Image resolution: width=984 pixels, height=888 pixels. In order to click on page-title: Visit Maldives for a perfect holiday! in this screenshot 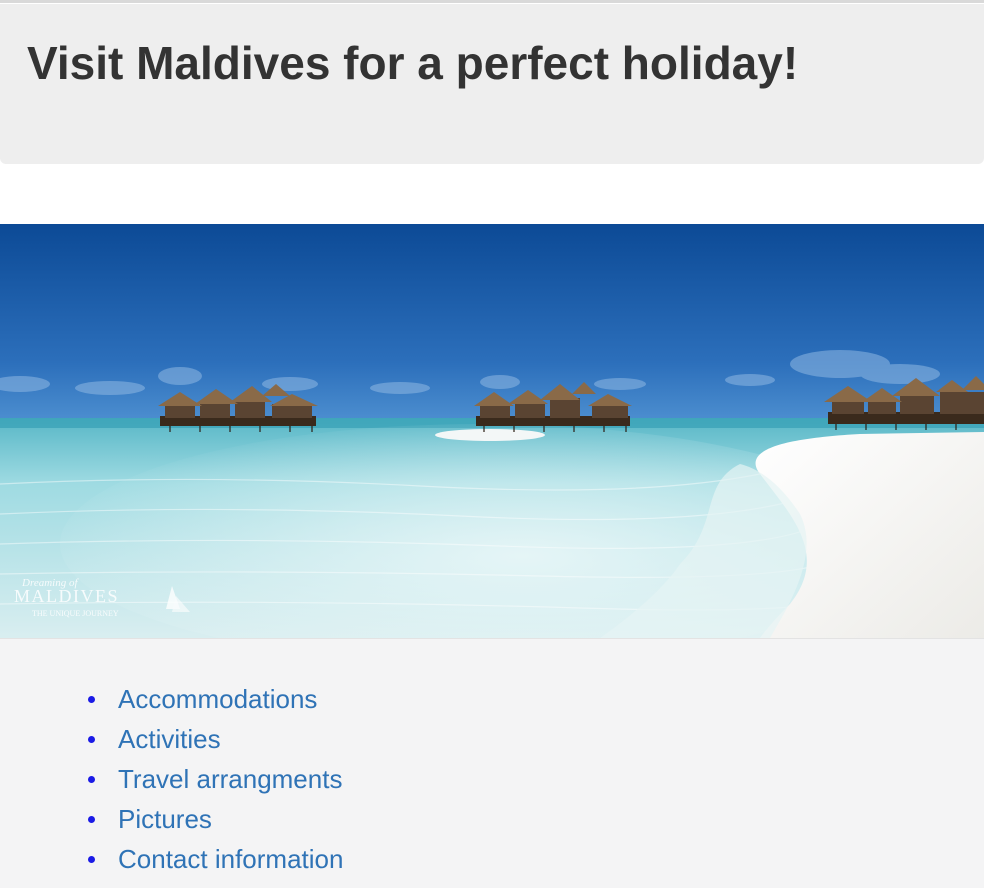, I will do `click(413, 63)`.